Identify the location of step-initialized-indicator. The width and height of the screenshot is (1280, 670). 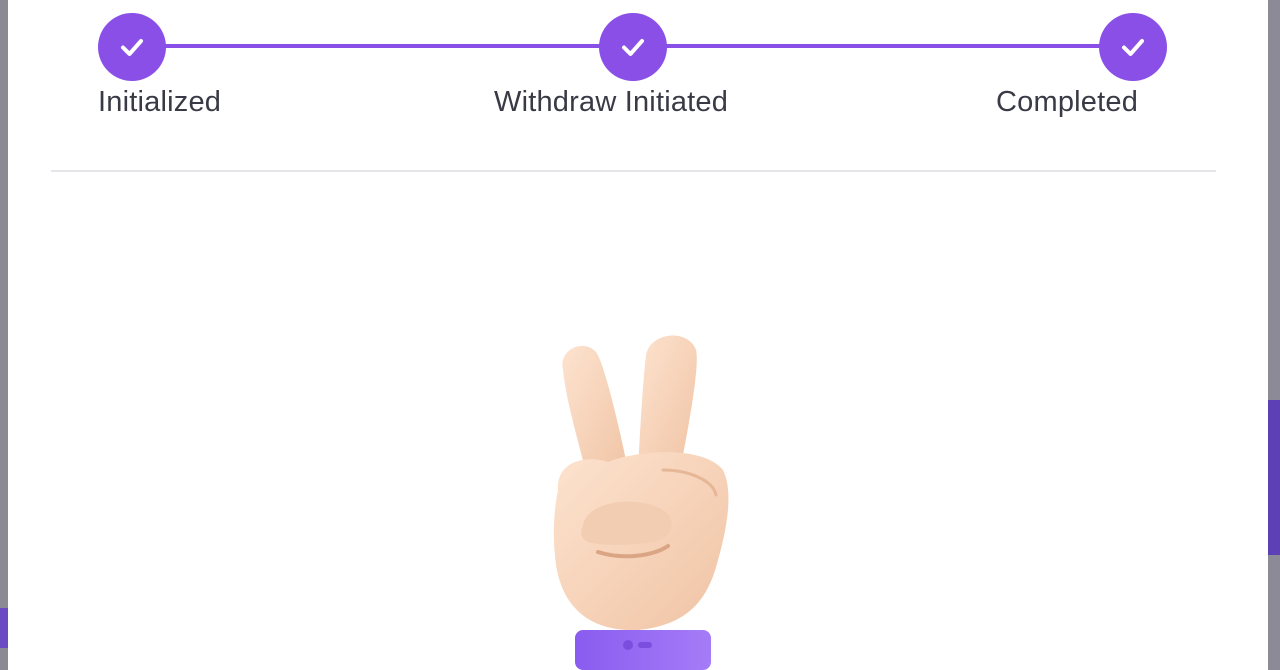
(132, 47).